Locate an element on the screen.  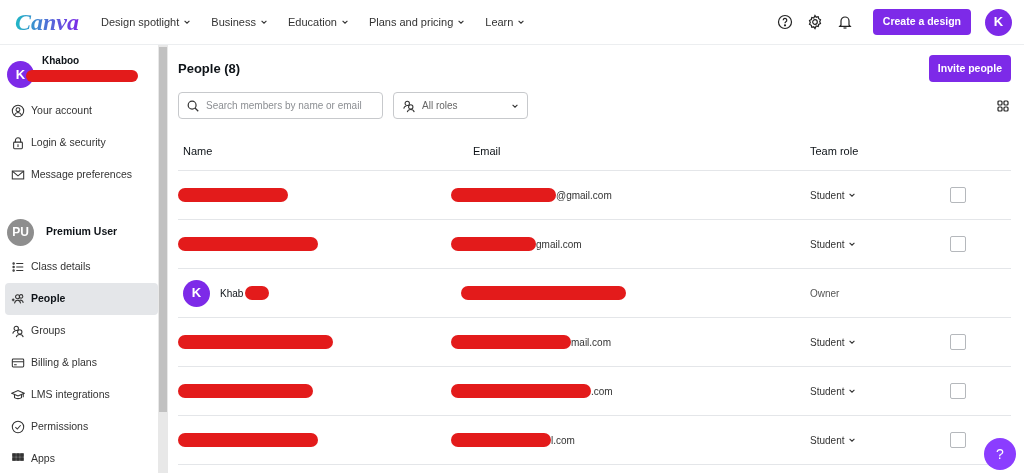
invite-people-button: Invite people is located at coordinates (969, 68).